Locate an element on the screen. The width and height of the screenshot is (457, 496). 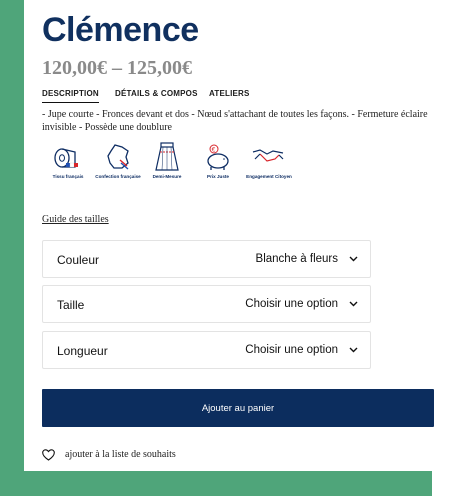
badge-demi-mesure: Demi-Mesure is located at coordinates (167, 160).